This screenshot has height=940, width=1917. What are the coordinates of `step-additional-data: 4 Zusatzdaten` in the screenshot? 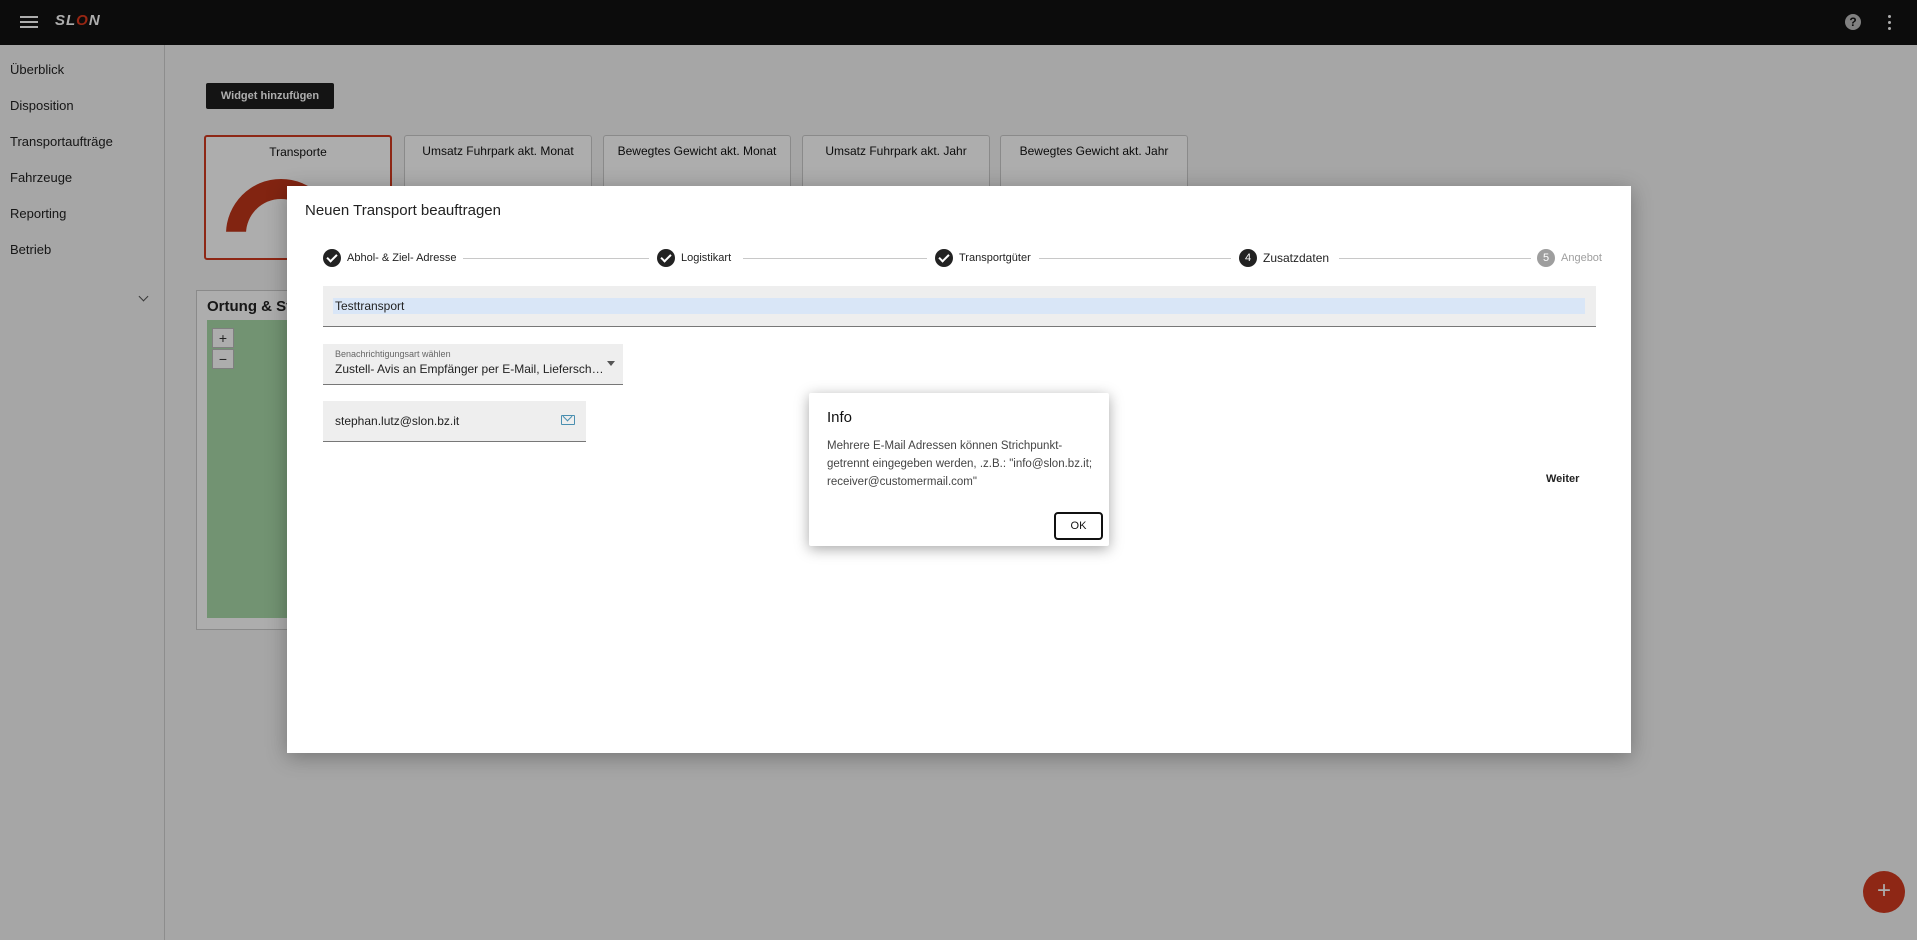 It's located at (1284, 258).